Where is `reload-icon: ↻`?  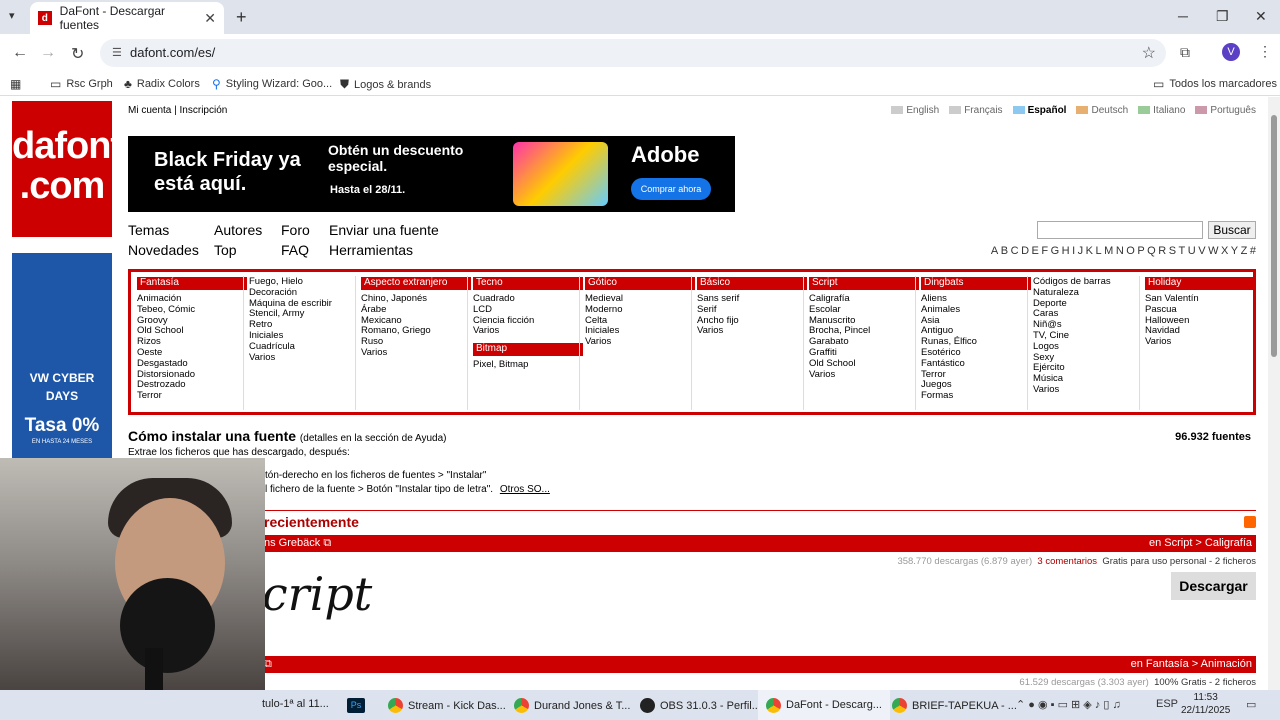 reload-icon: ↻ is located at coordinates (77, 54).